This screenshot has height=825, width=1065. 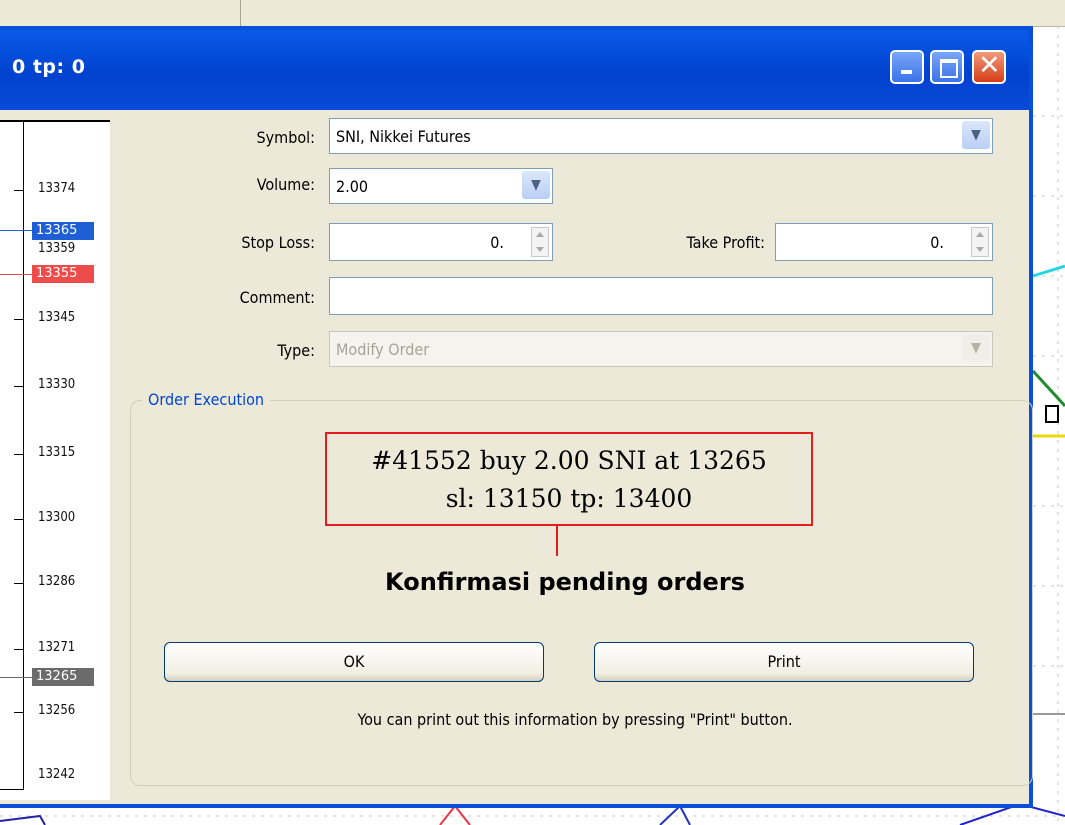 I want to click on axis-top-border, so click(x=55, y=121).